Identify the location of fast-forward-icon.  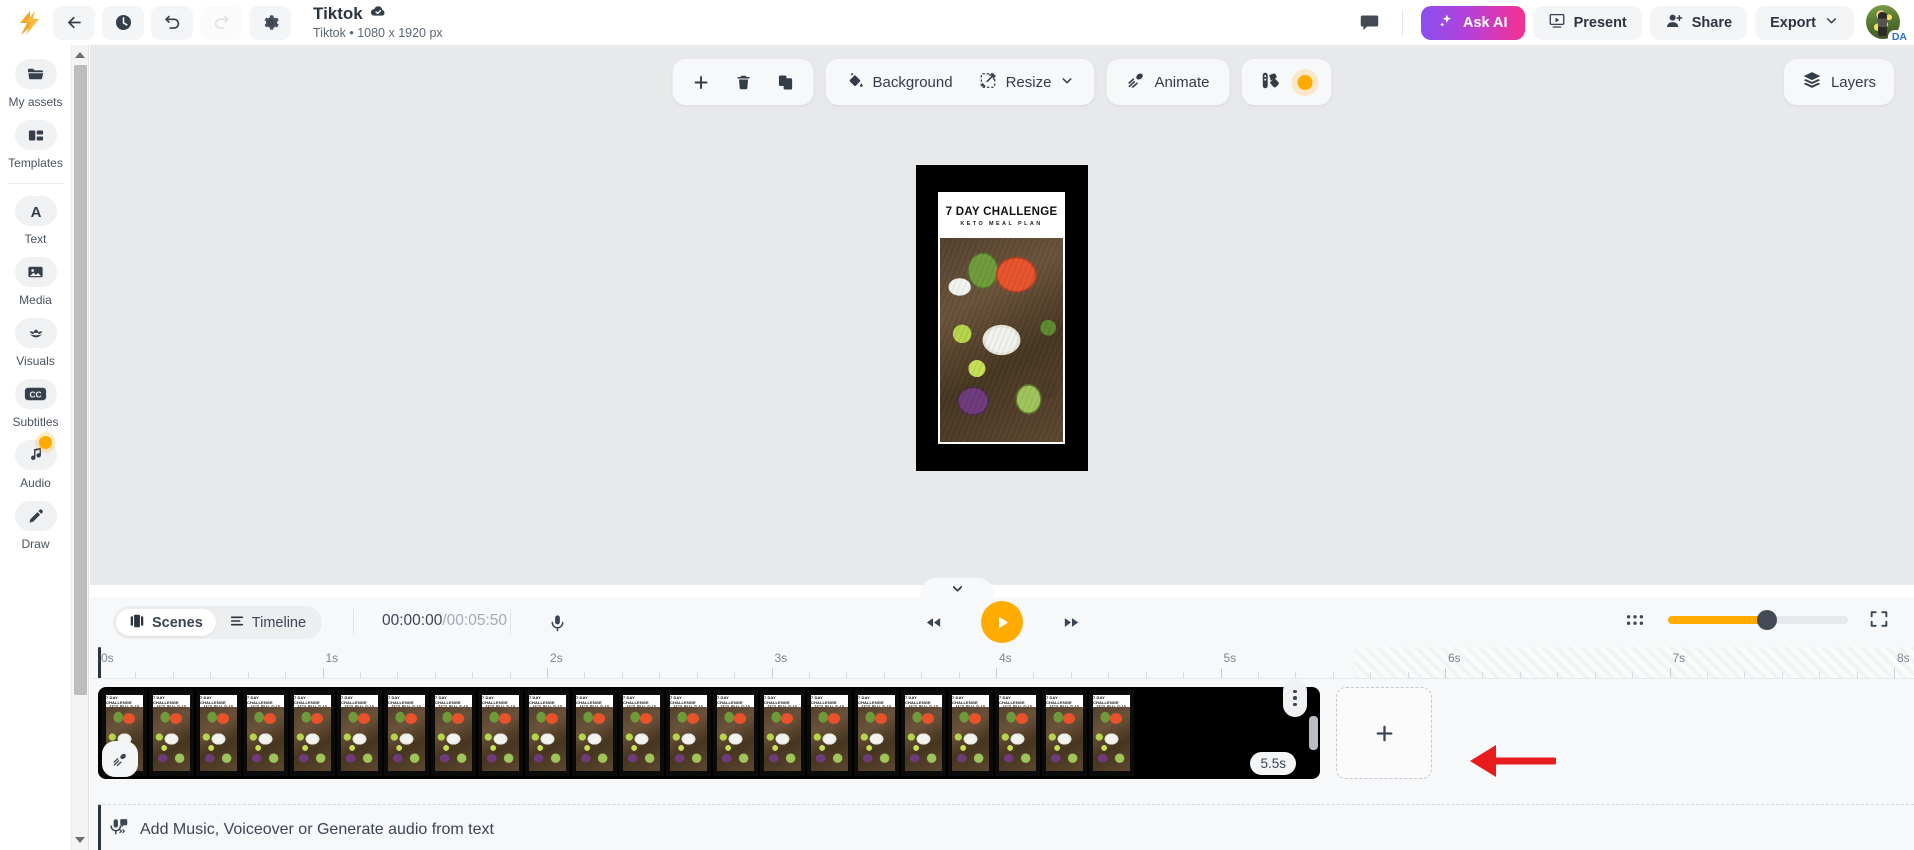
(1071, 622).